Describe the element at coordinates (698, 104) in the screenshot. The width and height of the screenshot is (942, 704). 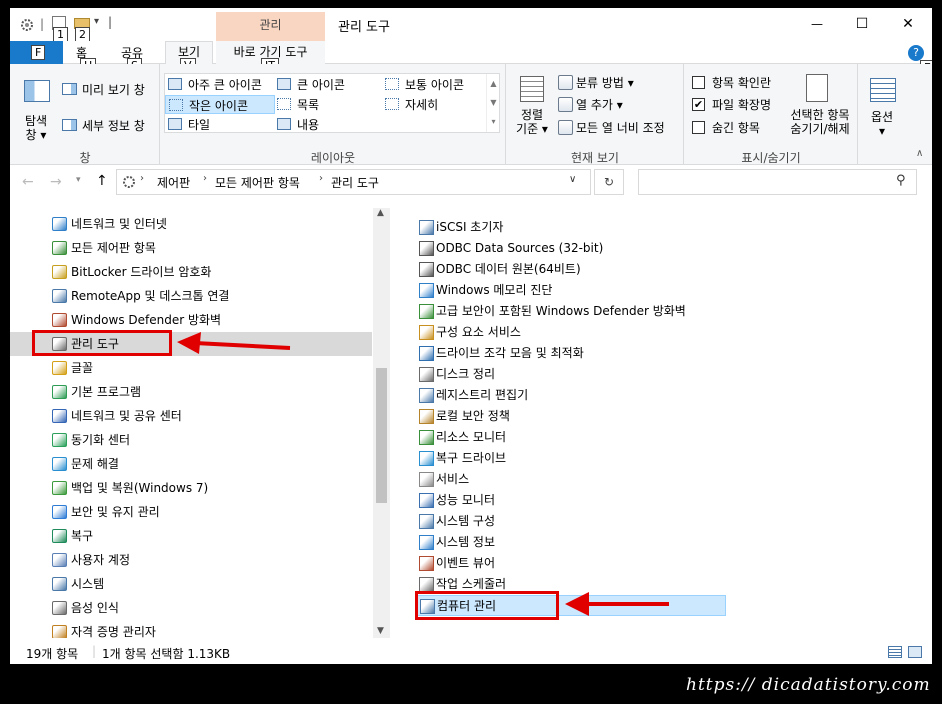
I see `file-extensions-checkbox: ✔` at that location.